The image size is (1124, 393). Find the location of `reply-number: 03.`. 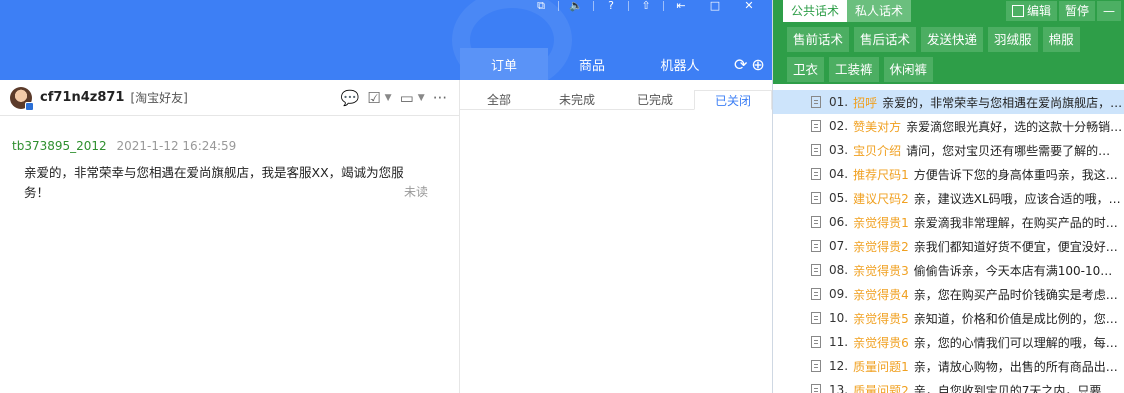

reply-number: 03. is located at coordinates (839, 150).